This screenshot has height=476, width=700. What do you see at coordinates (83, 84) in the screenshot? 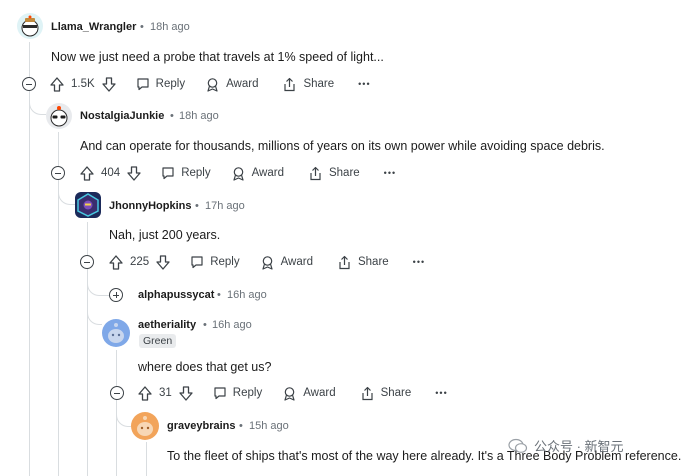
I see `vote-count: 1.5K` at bounding box center [83, 84].